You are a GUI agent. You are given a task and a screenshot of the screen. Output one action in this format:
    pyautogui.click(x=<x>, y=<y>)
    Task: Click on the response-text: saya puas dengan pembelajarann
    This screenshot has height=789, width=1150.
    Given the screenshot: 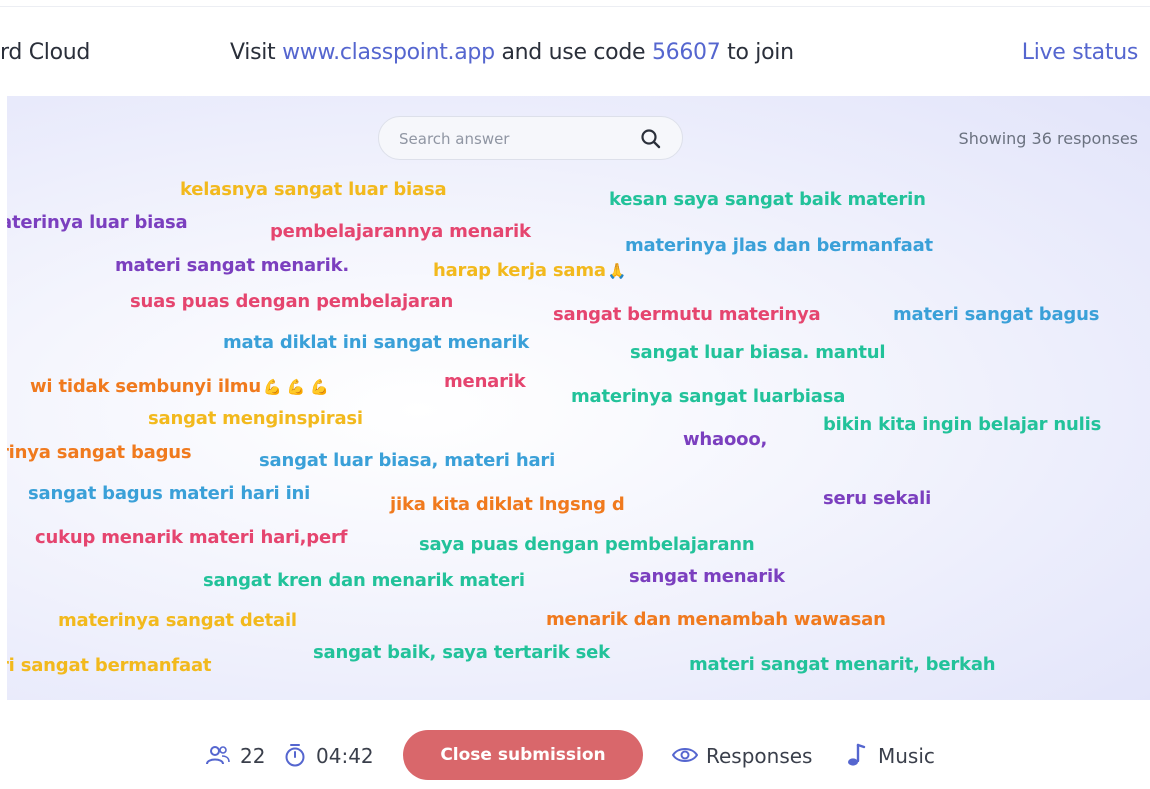 What is the action you would take?
    pyautogui.click(x=587, y=544)
    